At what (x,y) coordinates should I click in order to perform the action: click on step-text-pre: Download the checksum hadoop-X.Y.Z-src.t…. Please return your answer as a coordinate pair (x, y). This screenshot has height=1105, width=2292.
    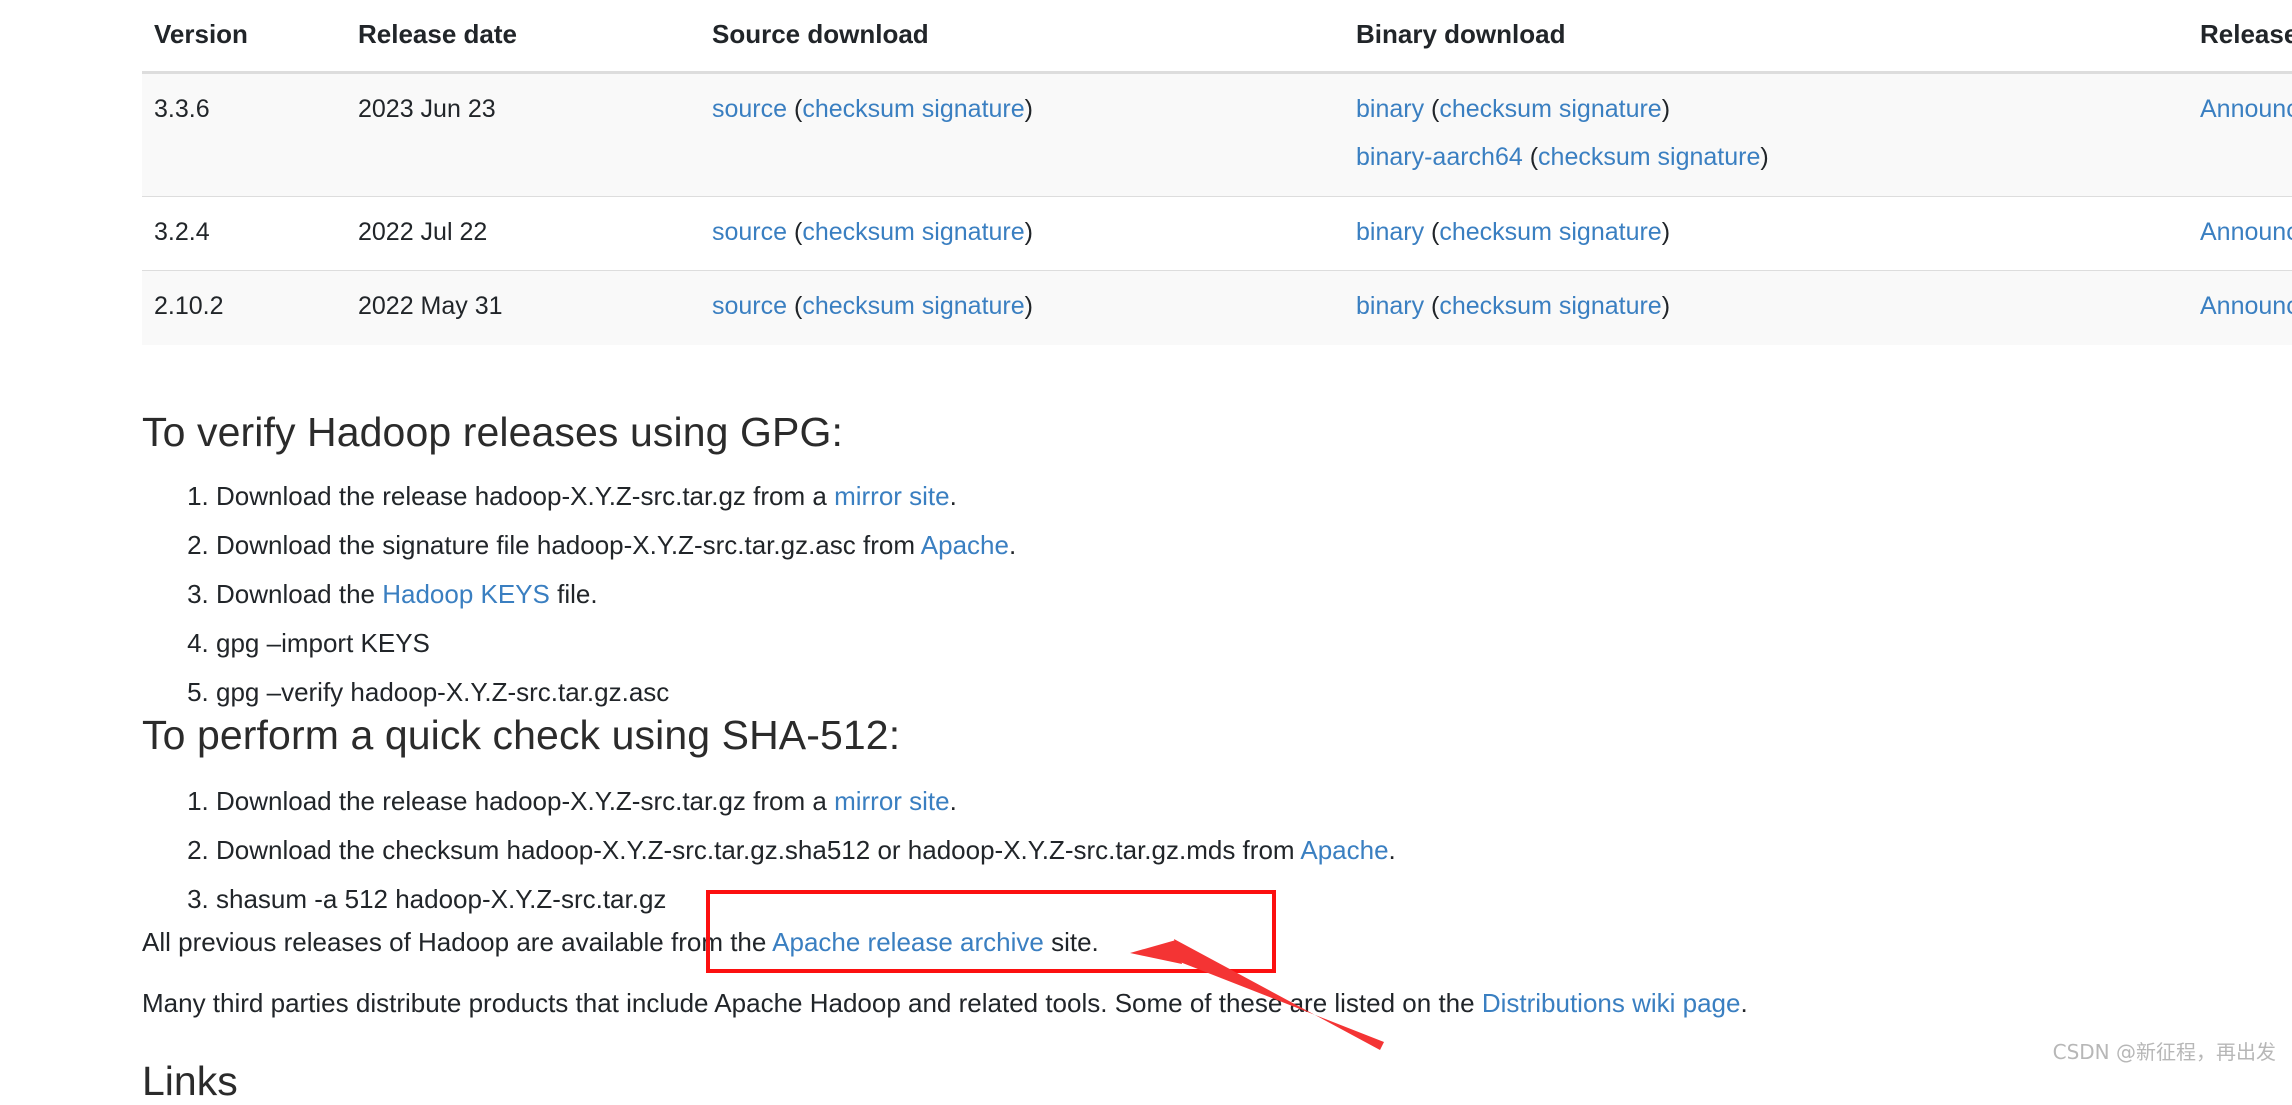
    Looking at the image, I should click on (758, 849).